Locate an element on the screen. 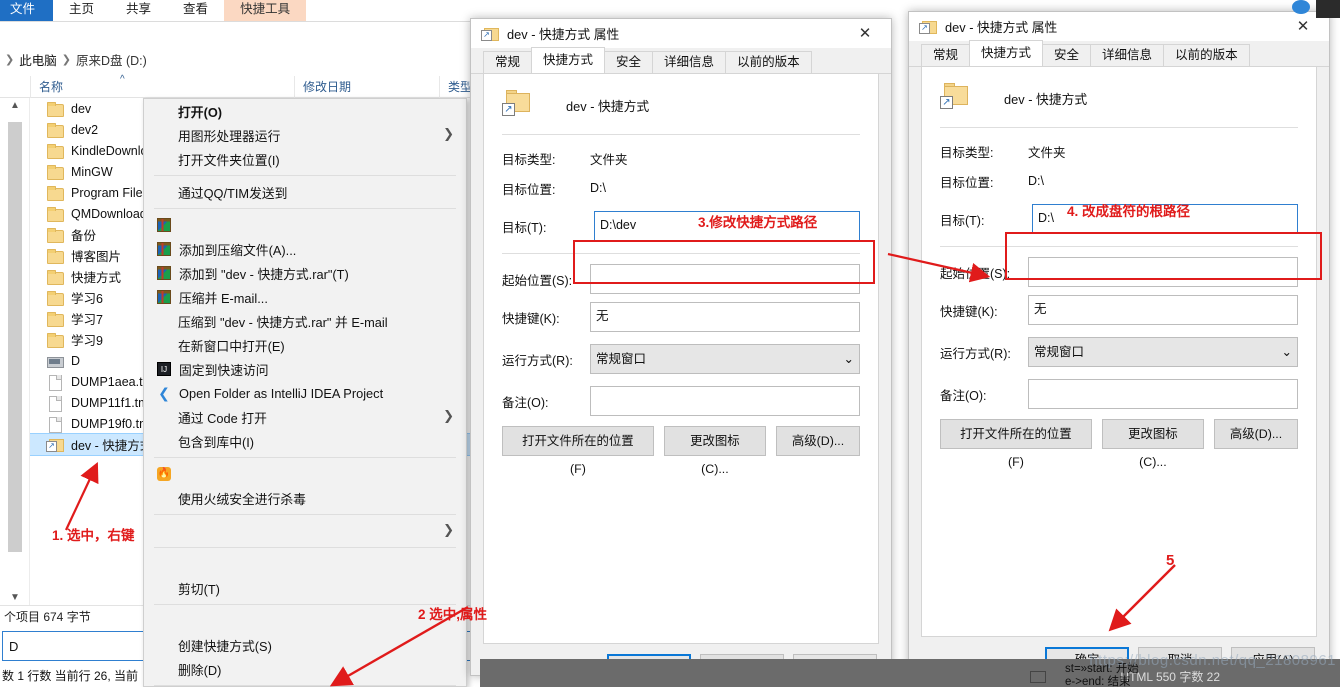 This screenshot has height=687, width=1340. ribbon-tab-file: 文件 is located at coordinates (27, 10).